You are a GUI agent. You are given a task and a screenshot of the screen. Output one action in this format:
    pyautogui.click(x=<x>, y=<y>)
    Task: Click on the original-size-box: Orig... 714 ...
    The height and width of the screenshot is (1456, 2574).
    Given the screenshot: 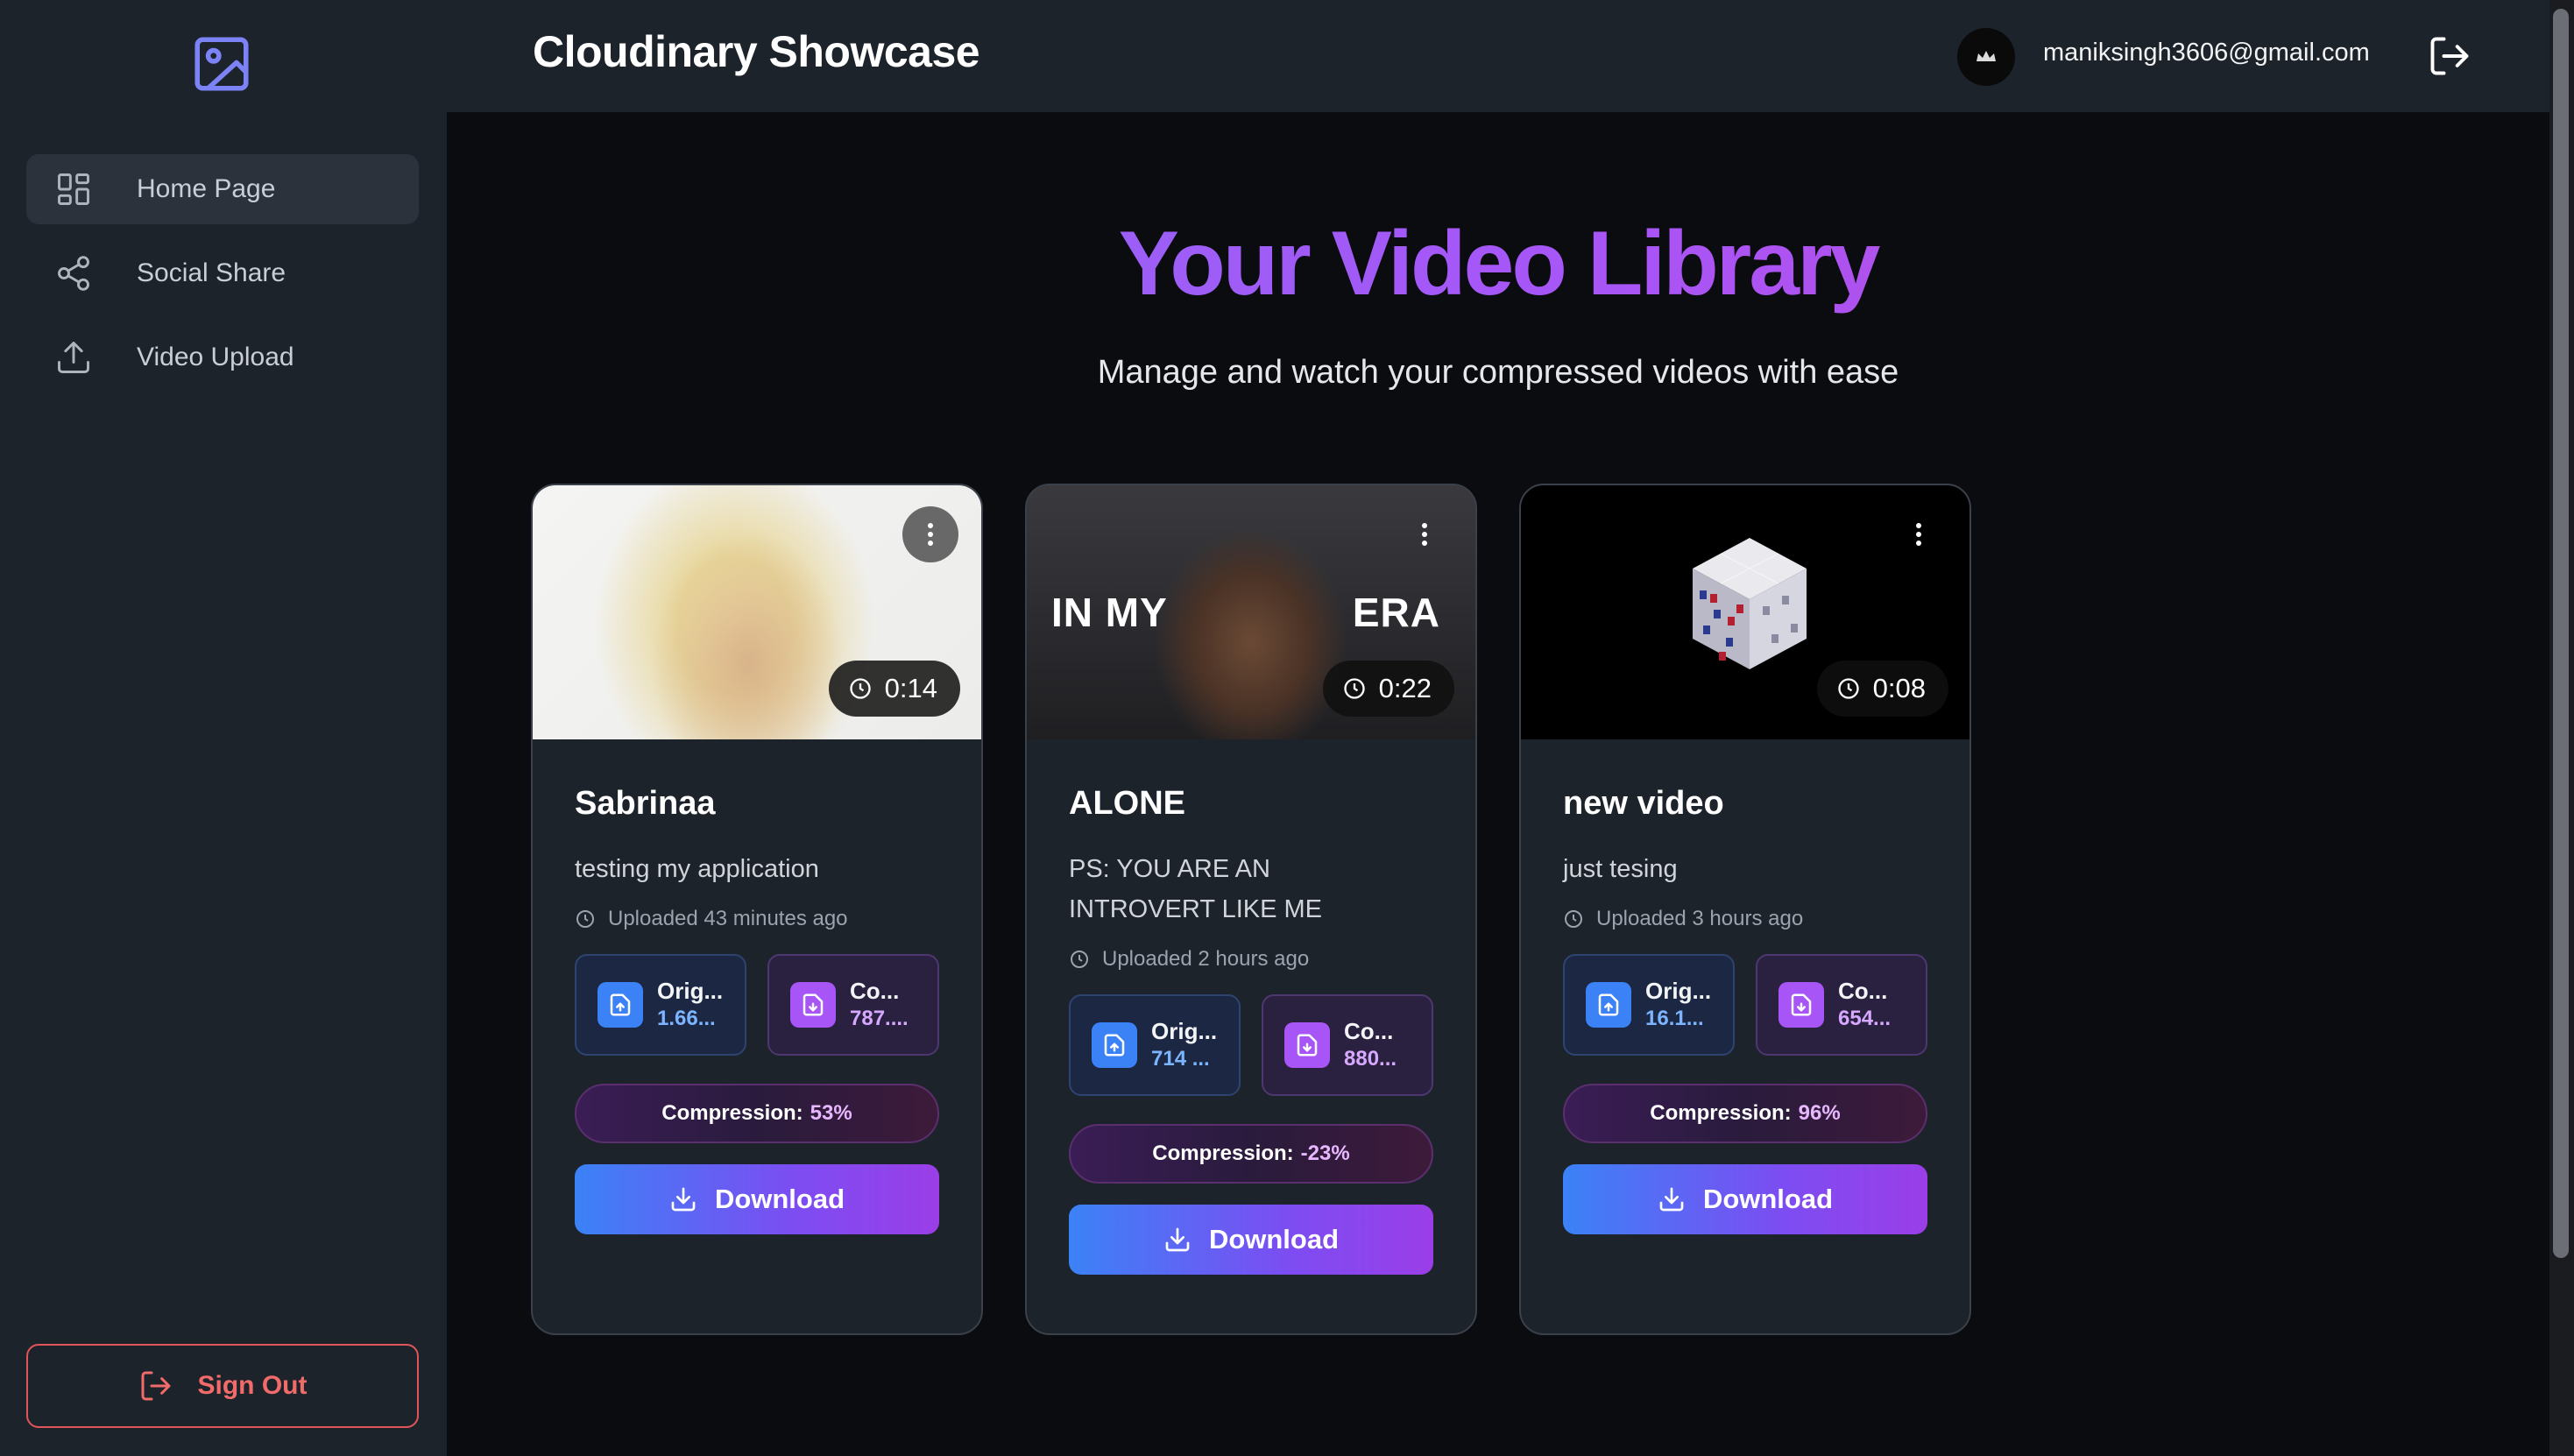 What is the action you would take?
    pyautogui.click(x=1155, y=1045)
    